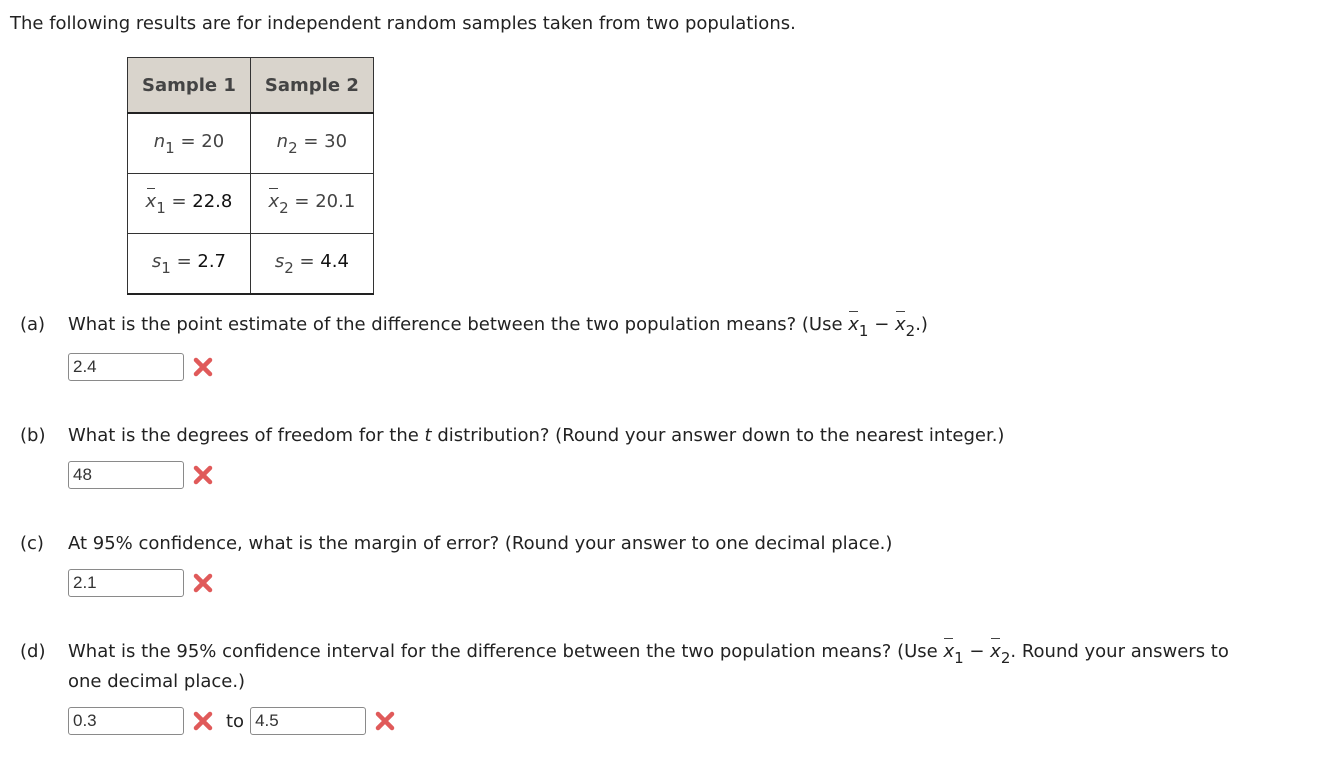 This screenshot has width=1338, height=762. I want to click on answer-d-high-input: 4.5, so click(308, 721).